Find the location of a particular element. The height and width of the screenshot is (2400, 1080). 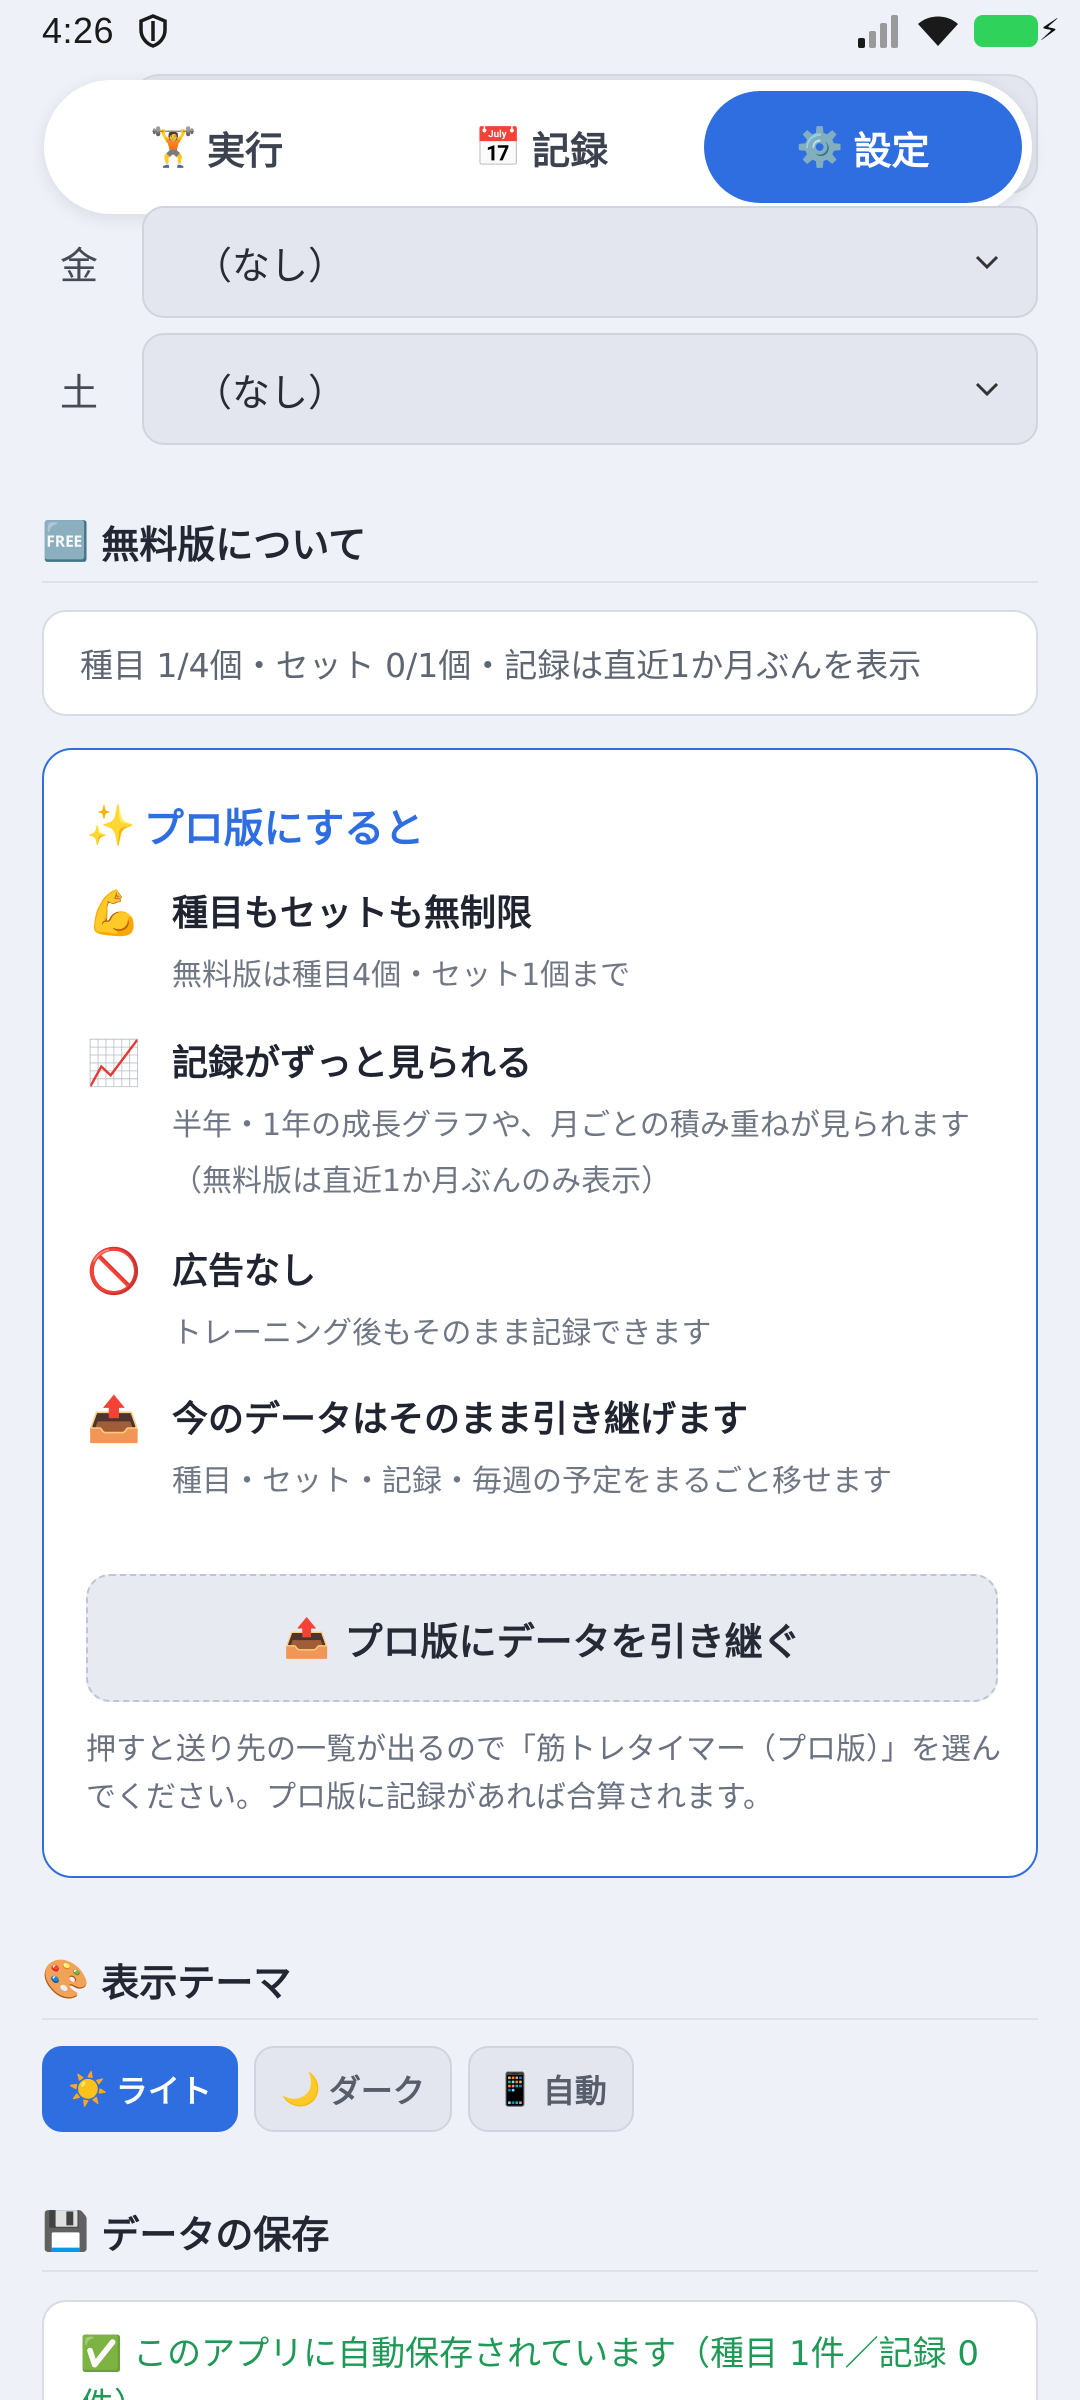

free-section-heading: 無料版について is located at coordinates (234, 545).